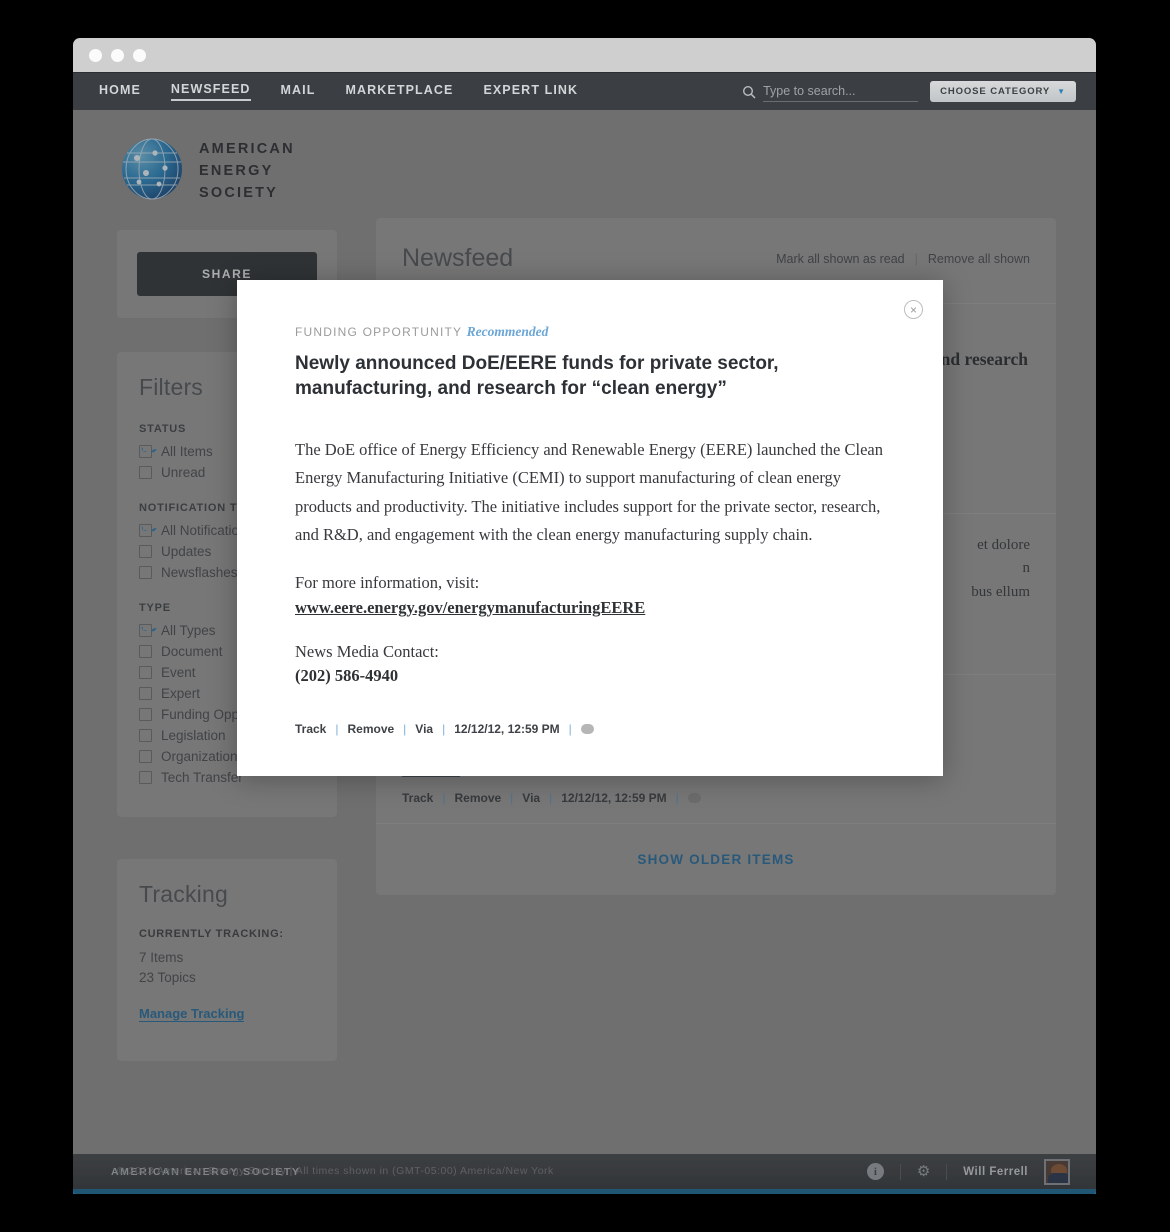 The image size is (1170, 1232). Describe the element at coordinates (139, 55) in the screenshot. I see `window-maximize-dot` at that location.